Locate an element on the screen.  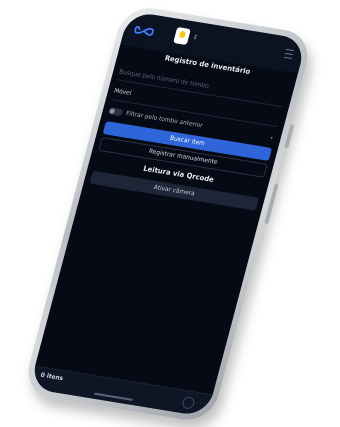
badge-dot is located at coordinates (182, 34).